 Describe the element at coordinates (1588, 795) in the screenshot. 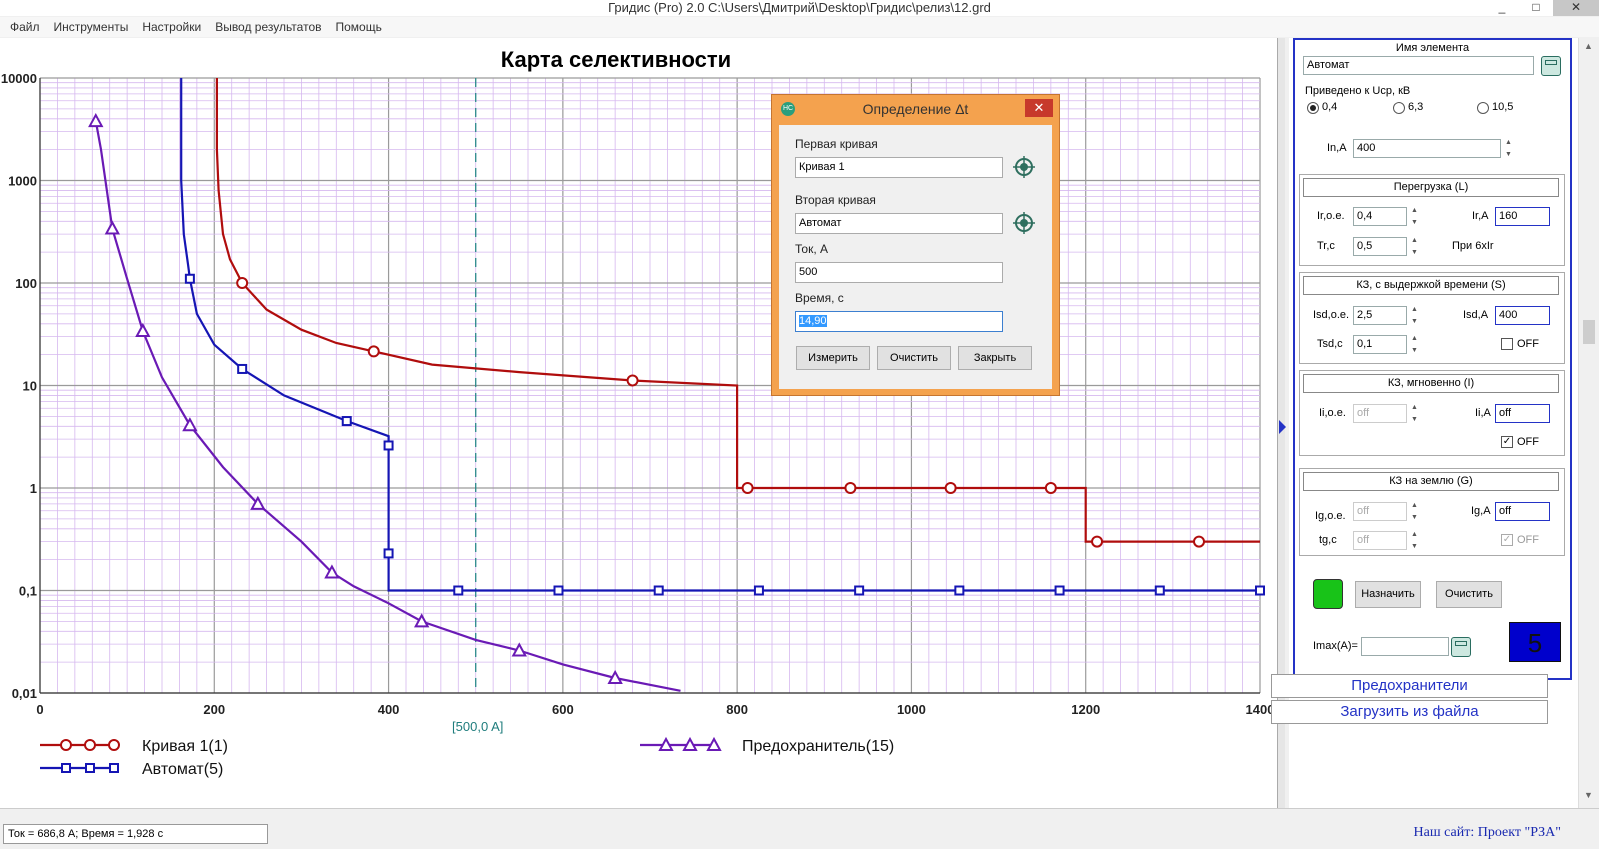

I see `scroll-down-icon: ▼` at that location.